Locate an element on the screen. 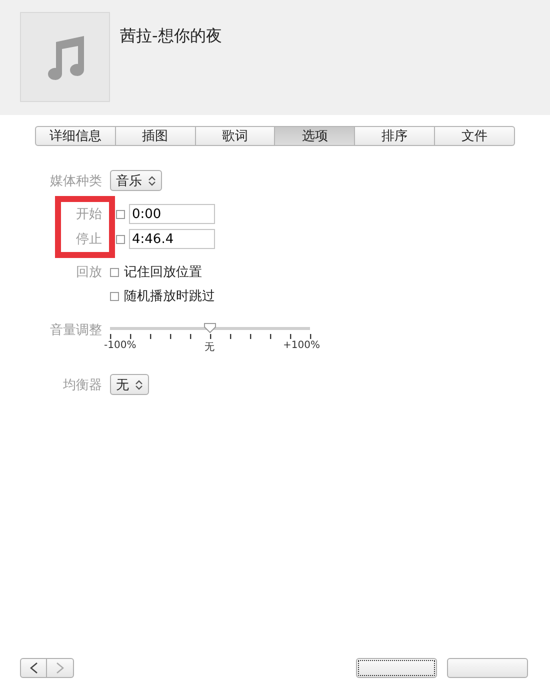 The width and height of the screenshot is (550, 700). tab: 选项 is located at coordinates (315, 136).